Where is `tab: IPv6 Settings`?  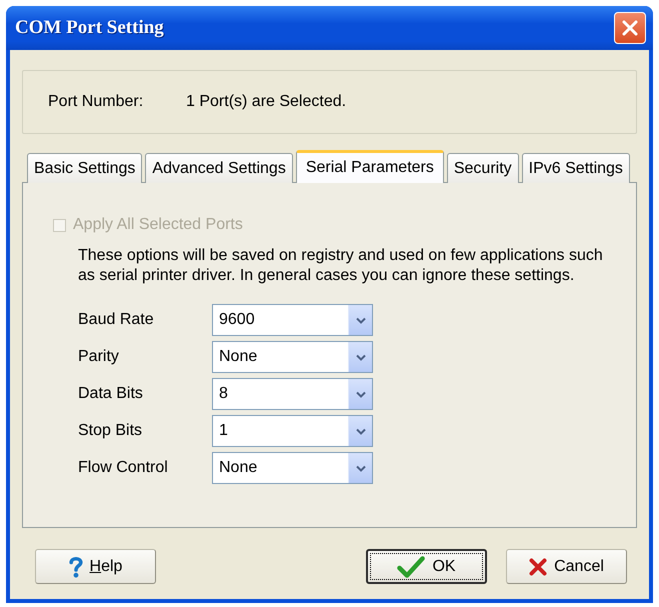
tab: IPv6 Settings is located at coordinates (576, 168).